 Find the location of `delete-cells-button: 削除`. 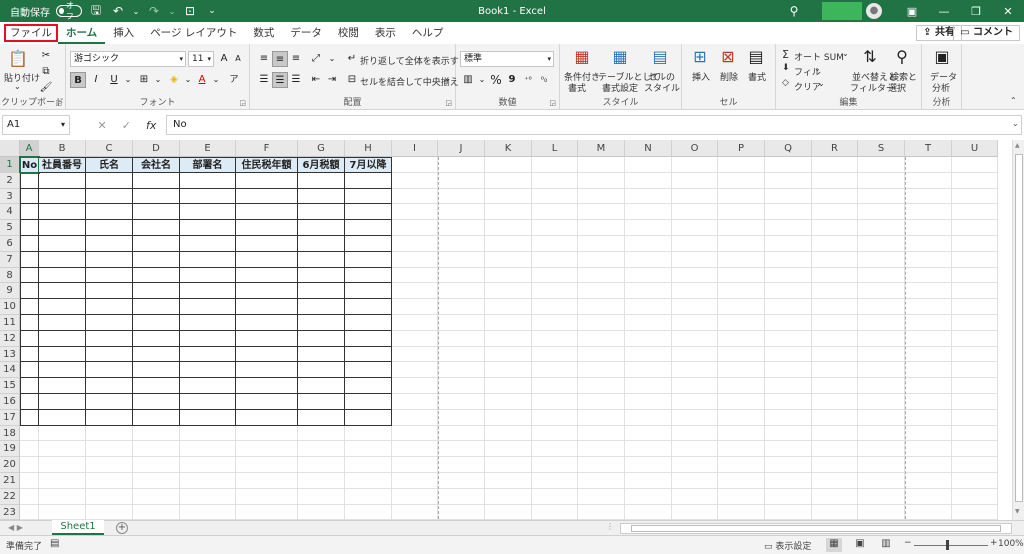

delete-cells-button: 削除 is located at coordinates (729, 76).